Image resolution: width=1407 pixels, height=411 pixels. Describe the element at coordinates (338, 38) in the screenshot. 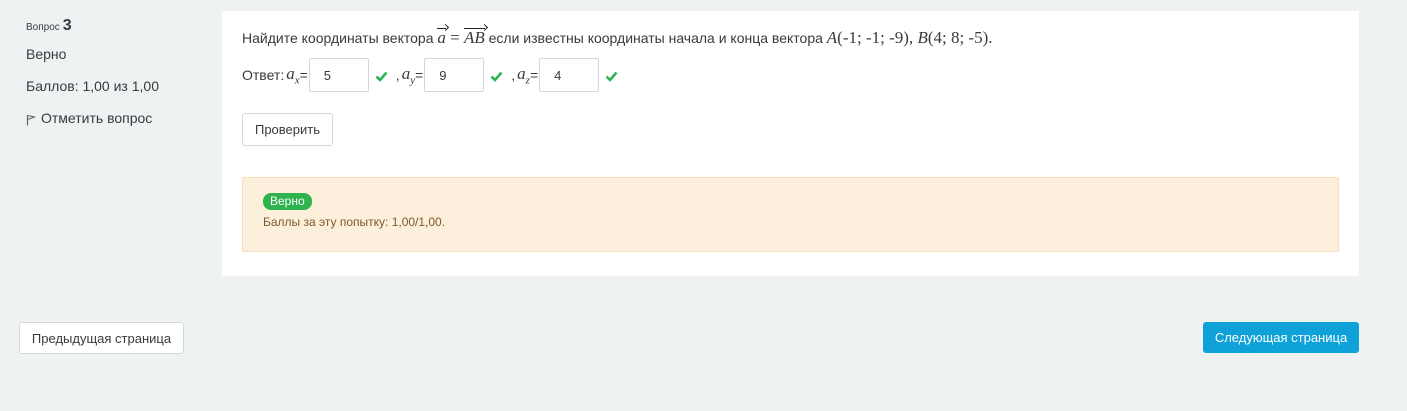

I see `question-text-before: Найдите координаты вектора` at that location.